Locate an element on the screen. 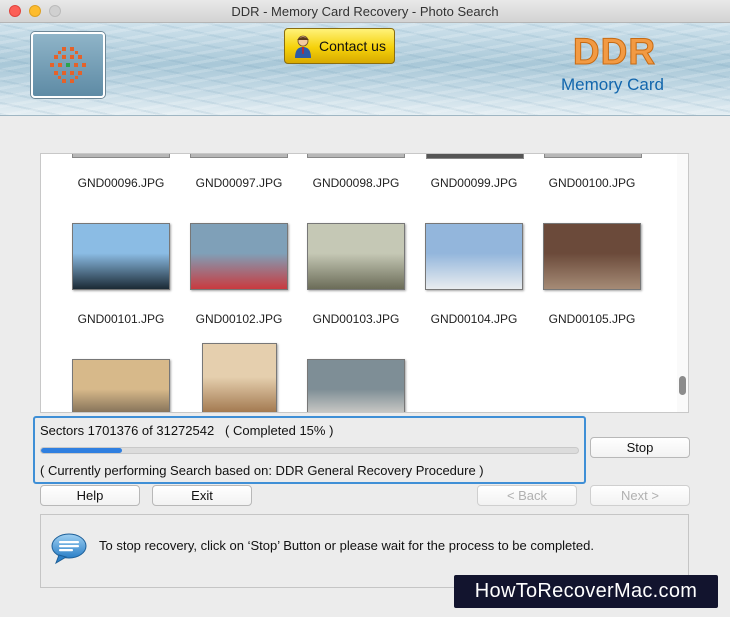 The image size is (730, 617). stop-button: Stop is located at coordinates (640, 447).